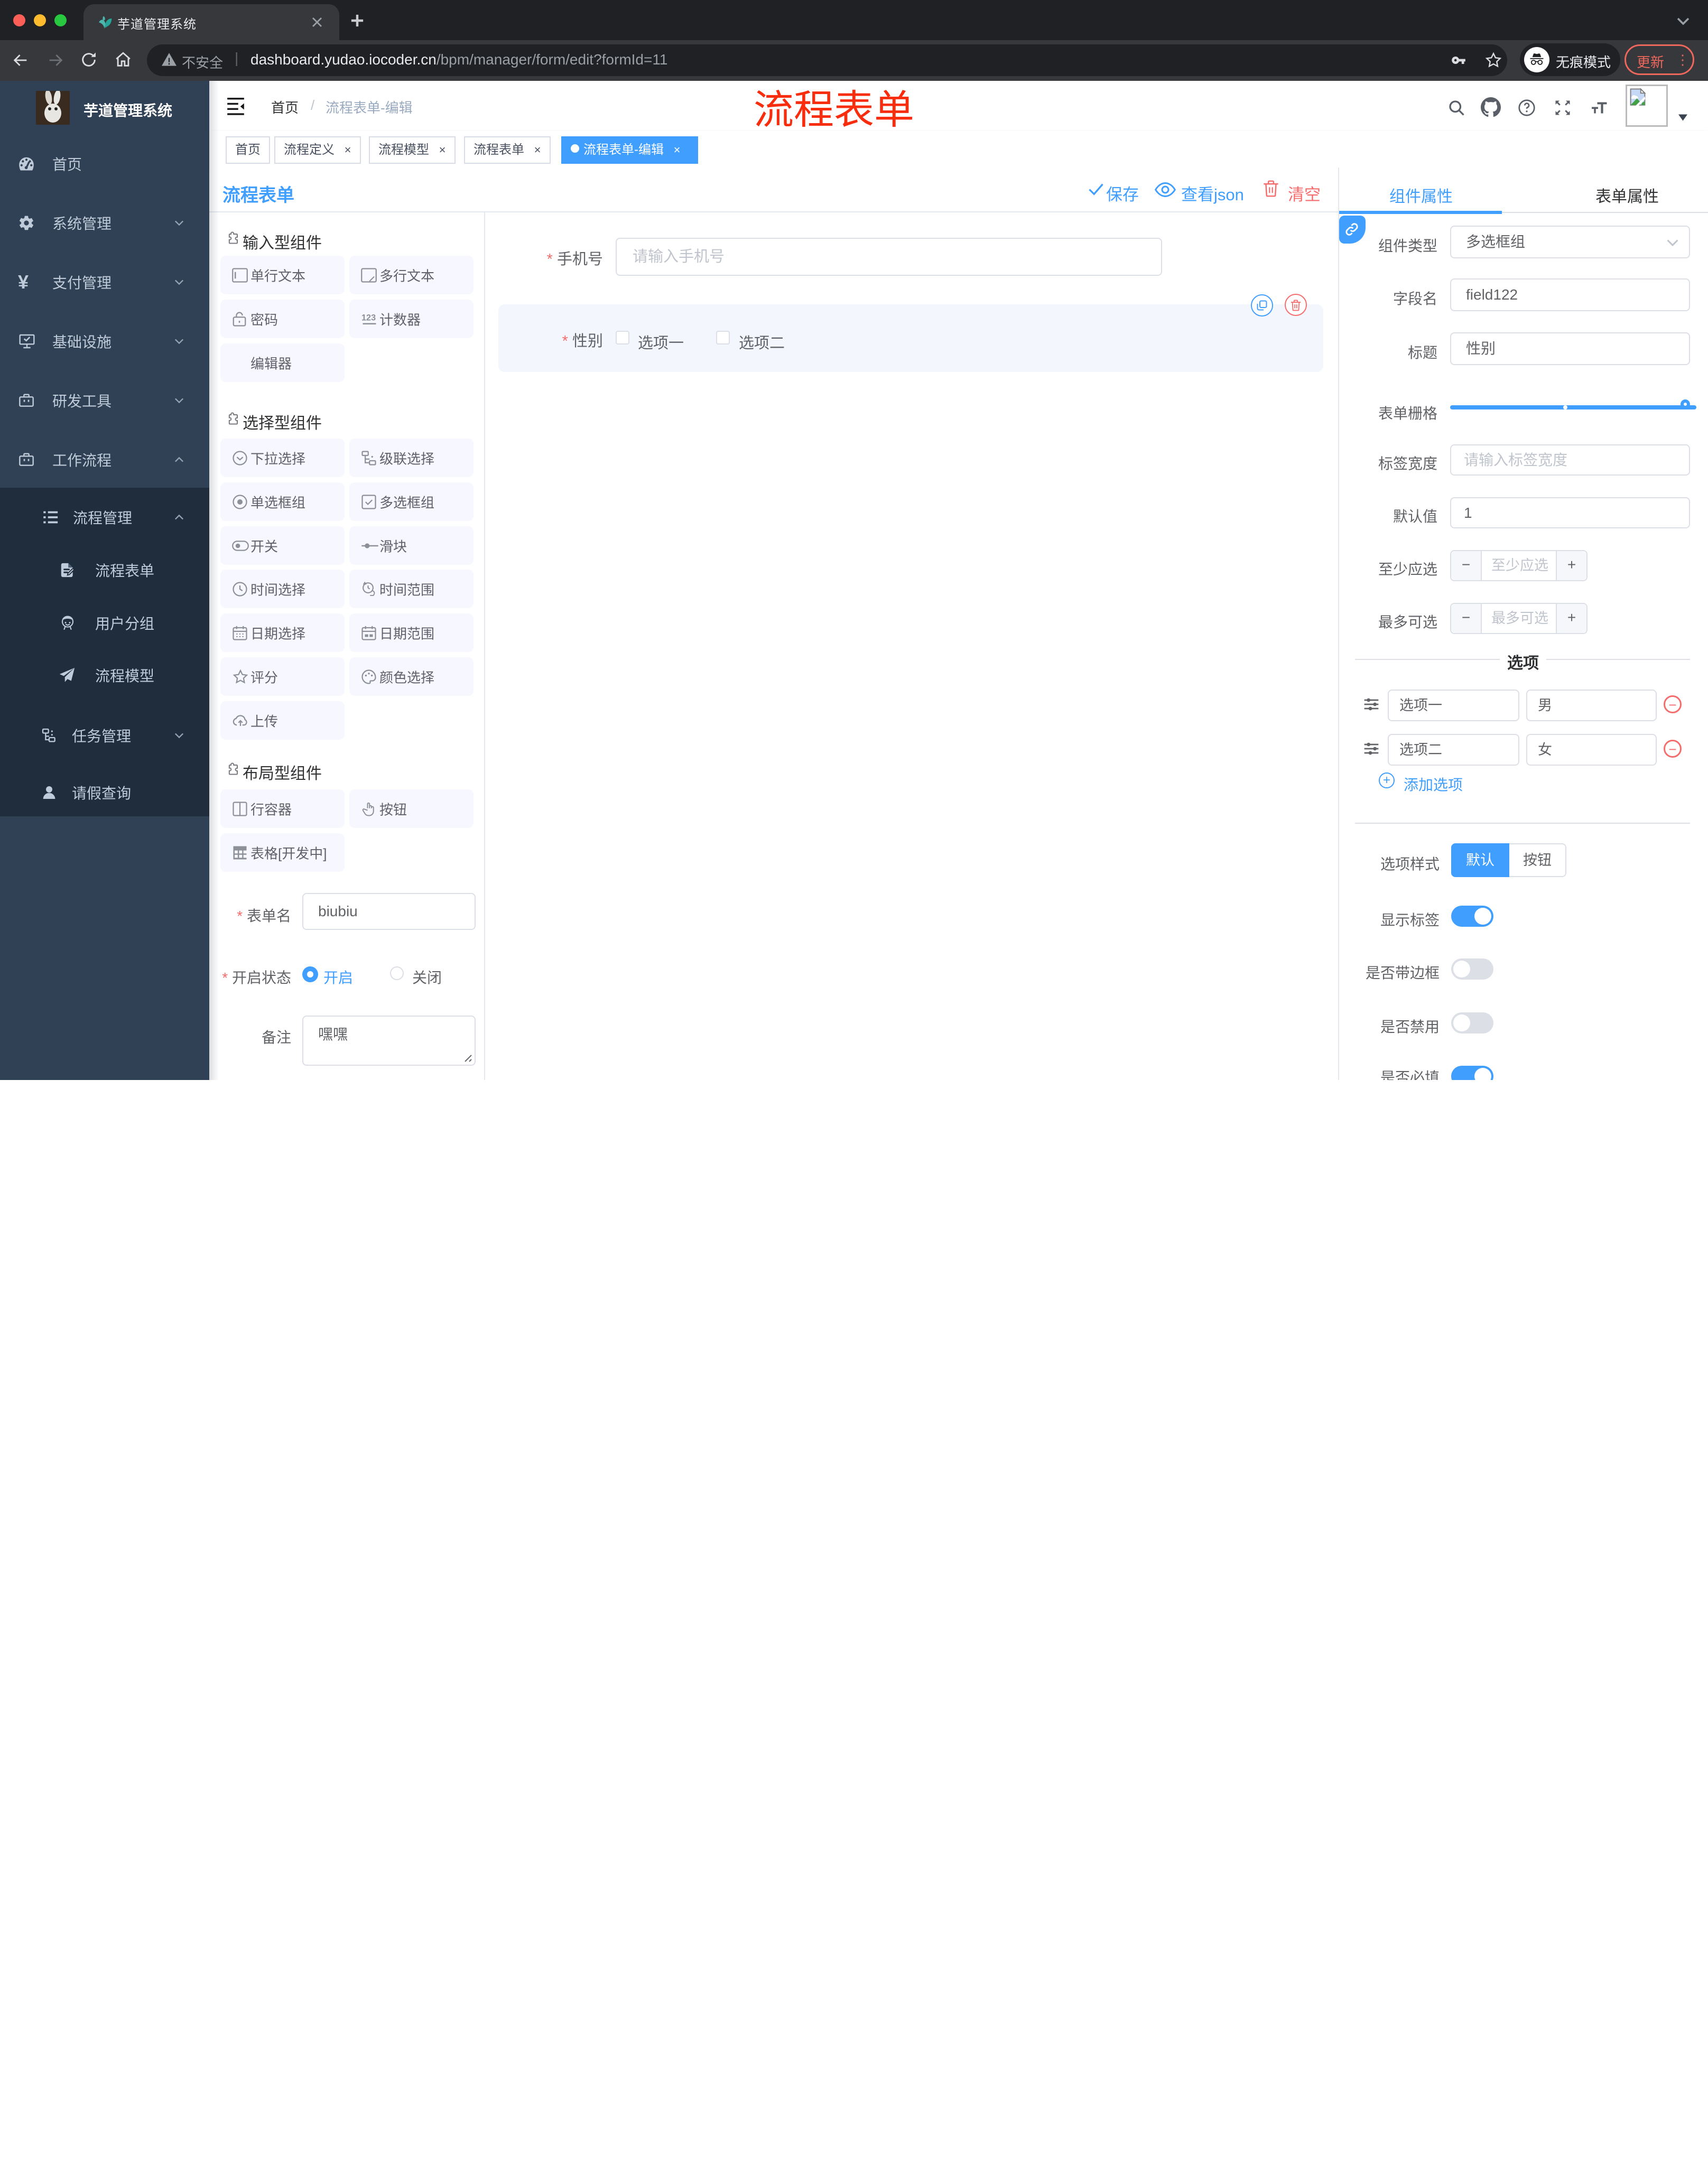  Describe the element at coordinates (369, 317) in the screenshot. I see `svg-text: 123` at that location.